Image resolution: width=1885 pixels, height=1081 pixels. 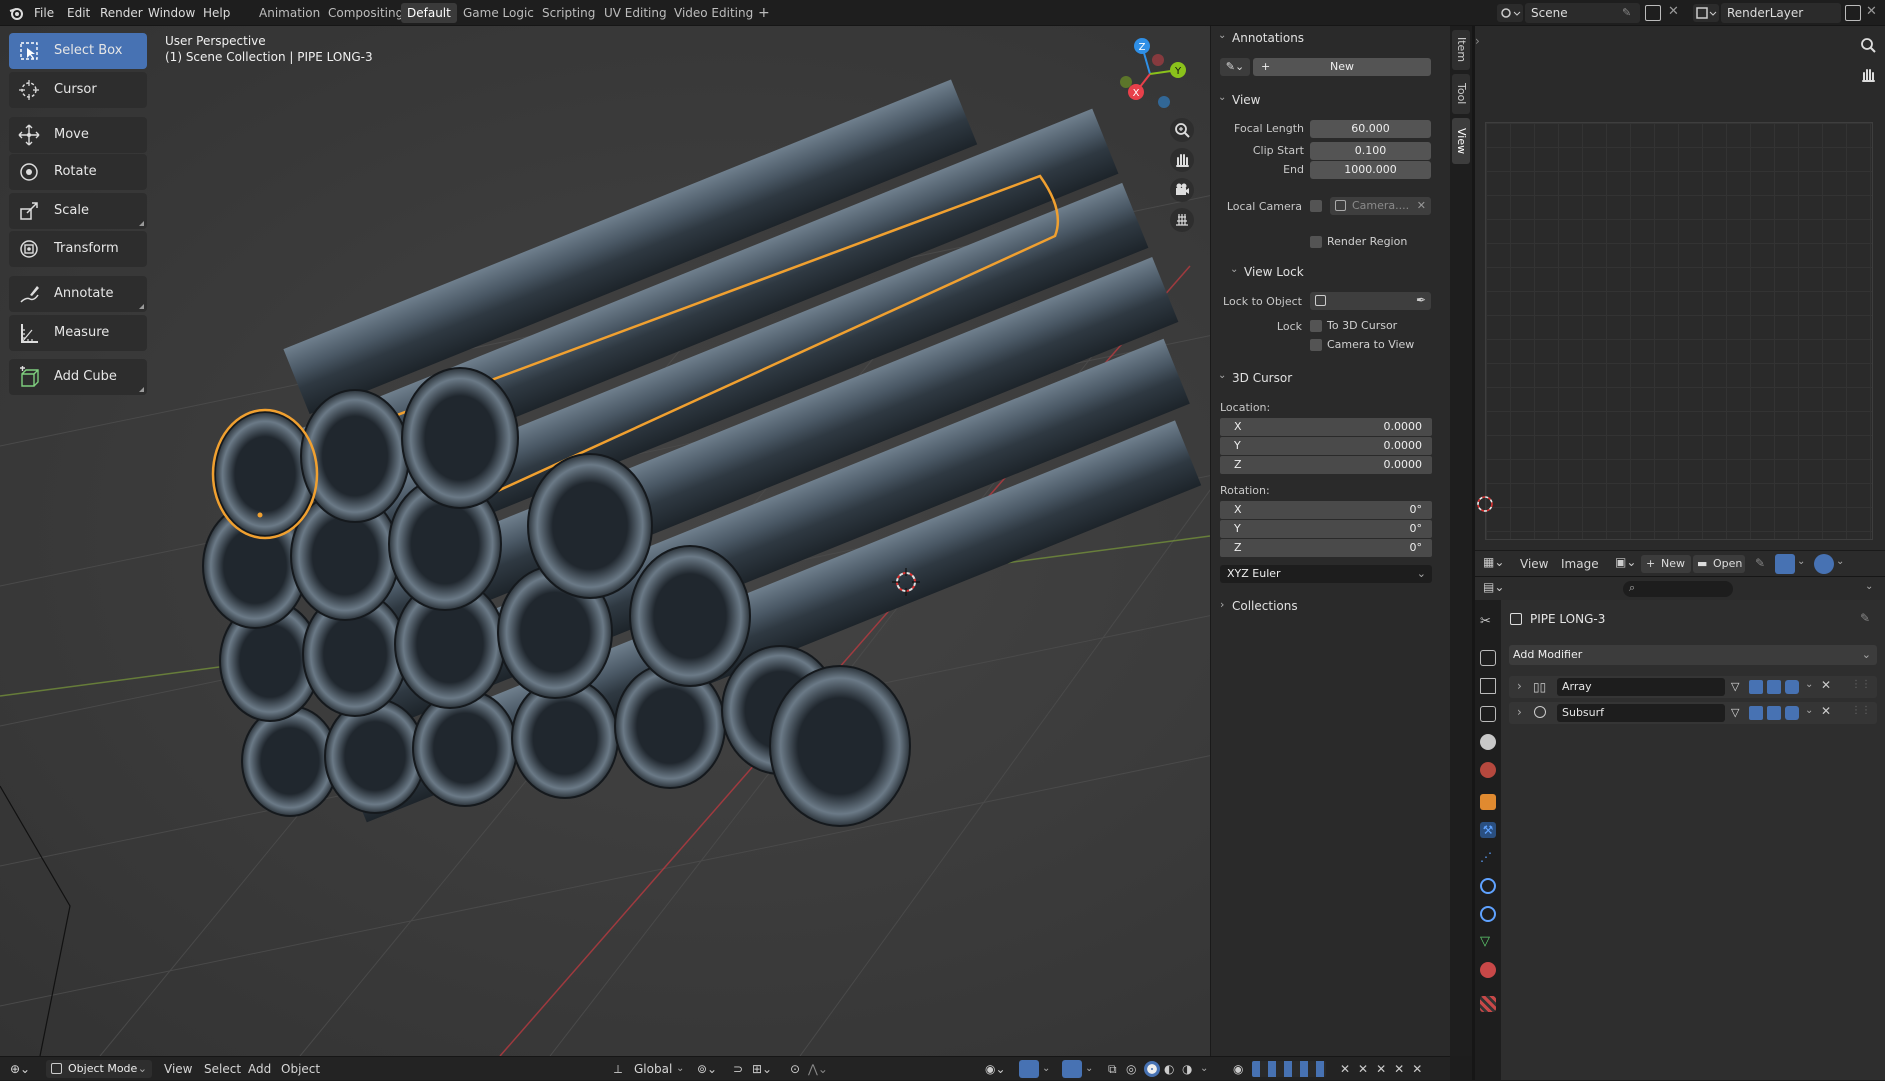 What do you see at coordinates (1488, 858) in the screenshot?
I see `particles-icon: ⋰` at bounding box center [1488, 858].